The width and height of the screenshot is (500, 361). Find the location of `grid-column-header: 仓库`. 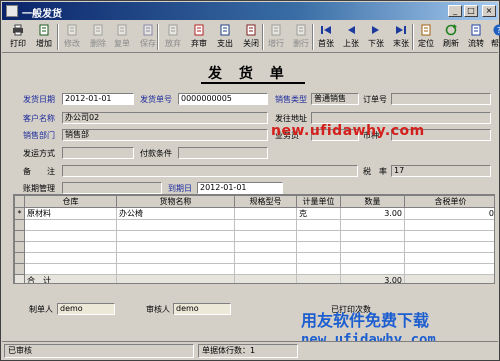

grid-column-header: 仓库 is located at coordinates (70, 201).